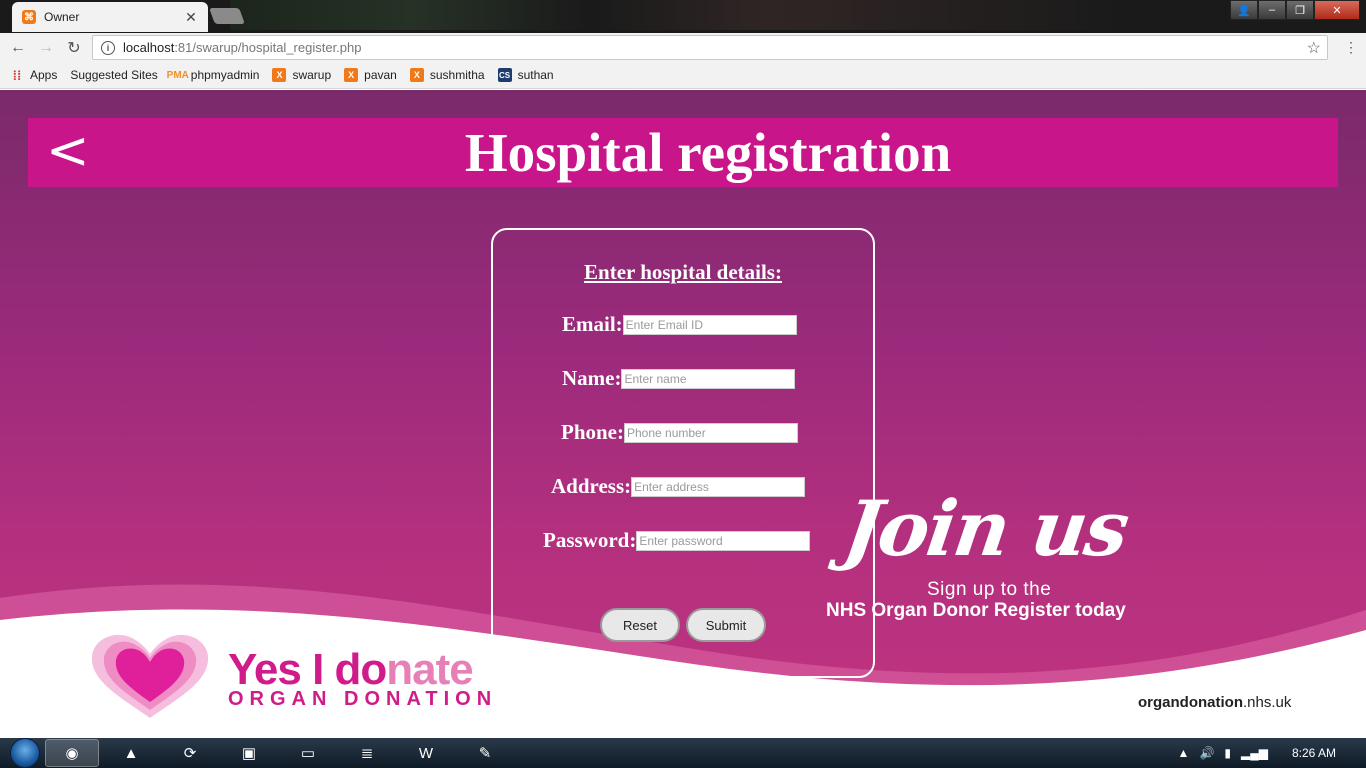 This screenshot has height=768, width=1366. I want to click on tab-title: Owner, so click(62, 17).